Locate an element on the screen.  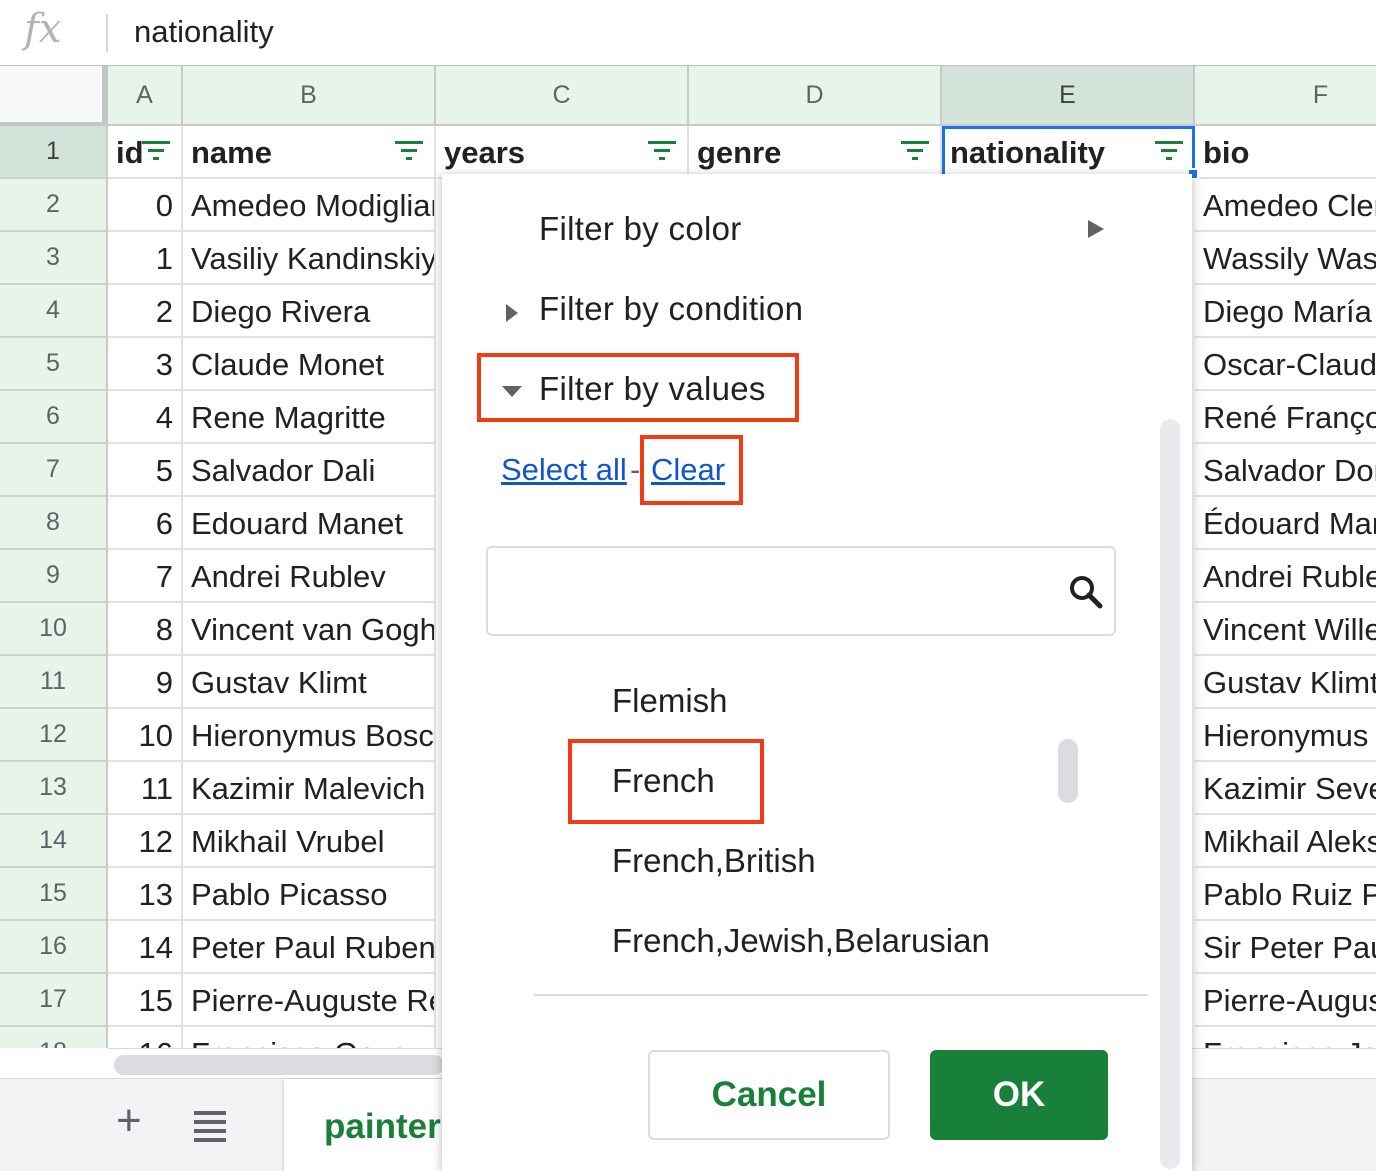
value-option: French,Jewish,Belarusian is located at coordinates (801, 941).